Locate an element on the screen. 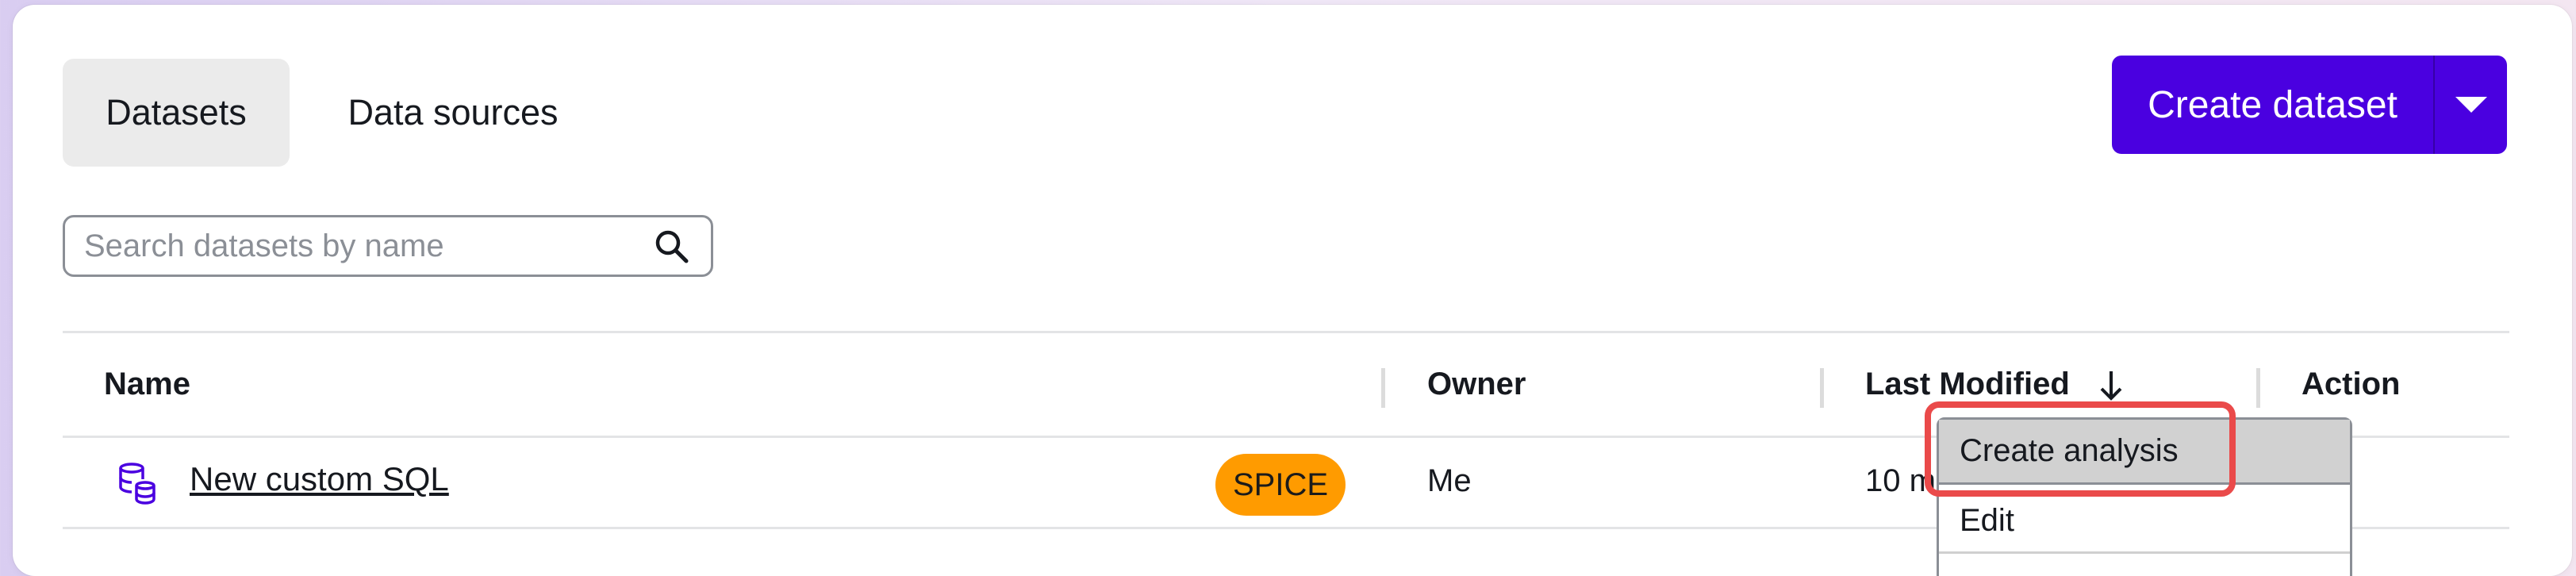 This screenshot has height=576, width=2576. dataset-icon is located at coordinates (137, 484).